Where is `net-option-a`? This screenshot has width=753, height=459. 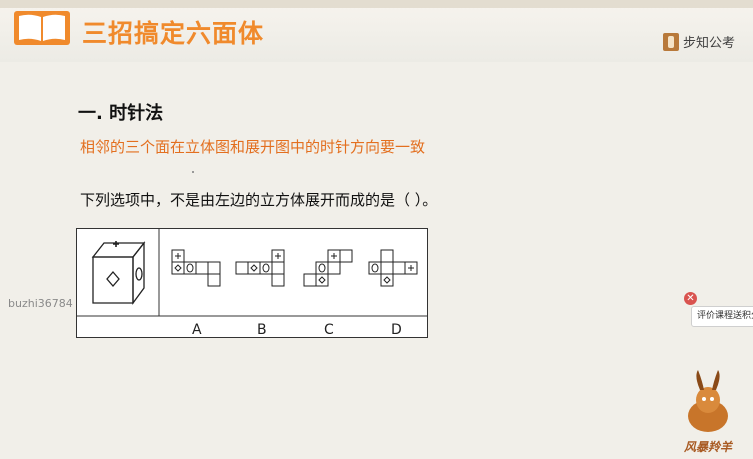
net-option-a is located at coordinates (196, 268).